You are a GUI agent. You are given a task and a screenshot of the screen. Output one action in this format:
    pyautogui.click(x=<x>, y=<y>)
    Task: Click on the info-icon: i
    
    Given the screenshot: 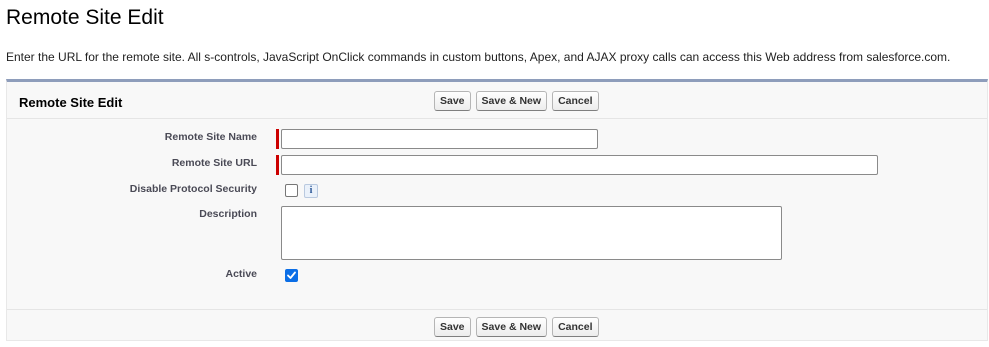 What is the action you would take?
    pyautogui.click(x=311, y=191)
    